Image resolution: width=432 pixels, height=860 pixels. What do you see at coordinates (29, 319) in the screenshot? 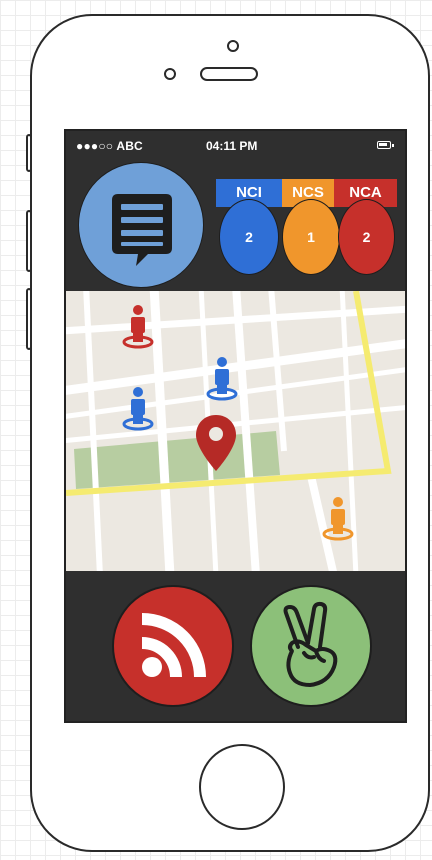
I see `volume-down-button` at bounding box center [29, 319].